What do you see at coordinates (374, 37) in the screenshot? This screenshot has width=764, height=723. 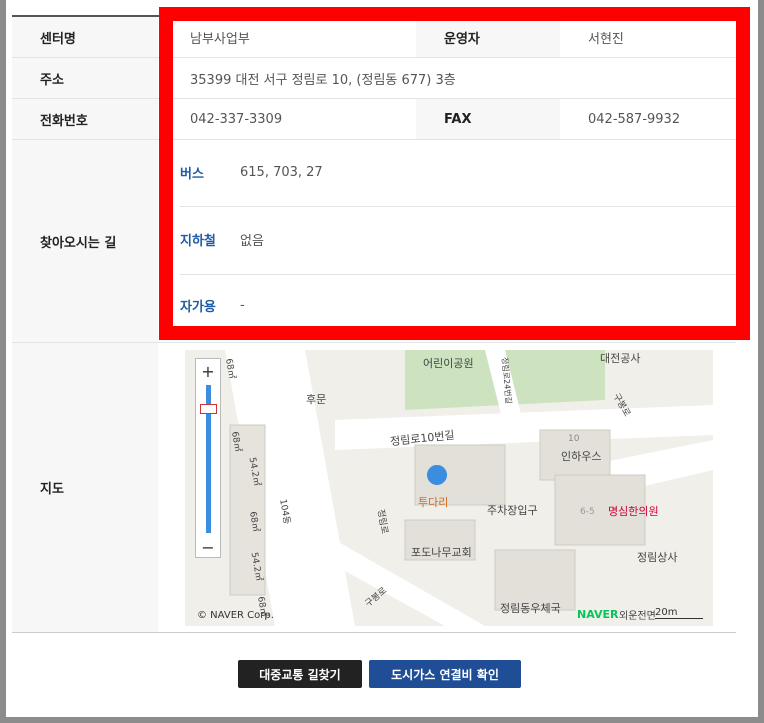 I see `table-row-center: 센터명 남부사업부 운영자 서현진` at bounding box center [374, 37].